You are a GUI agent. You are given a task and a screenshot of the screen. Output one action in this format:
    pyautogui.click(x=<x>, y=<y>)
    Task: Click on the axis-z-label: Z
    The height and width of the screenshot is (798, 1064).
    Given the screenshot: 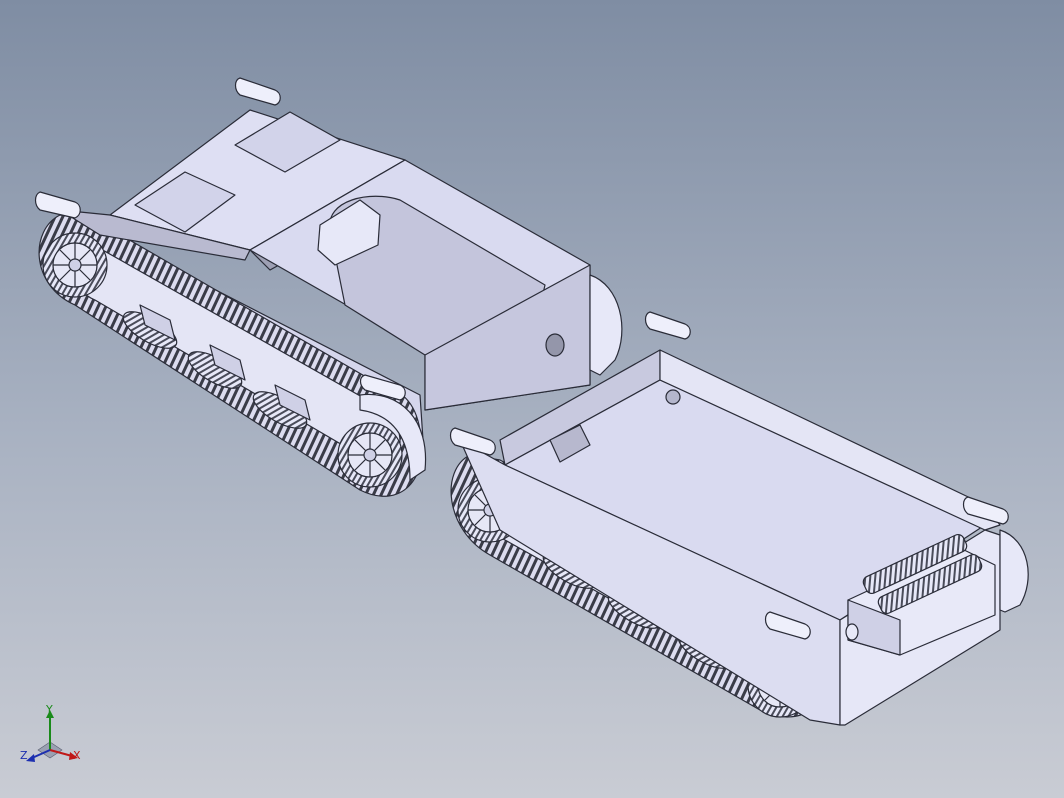 What is the action you would take?
    pyautogui.click(x=24, y=755)
    